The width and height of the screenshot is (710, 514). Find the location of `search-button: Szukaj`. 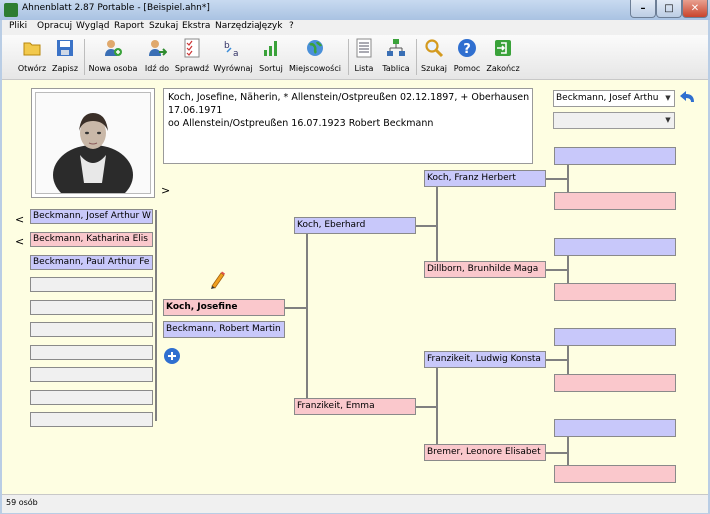

search-button: Szukaj is located at coordinates (434, 56).